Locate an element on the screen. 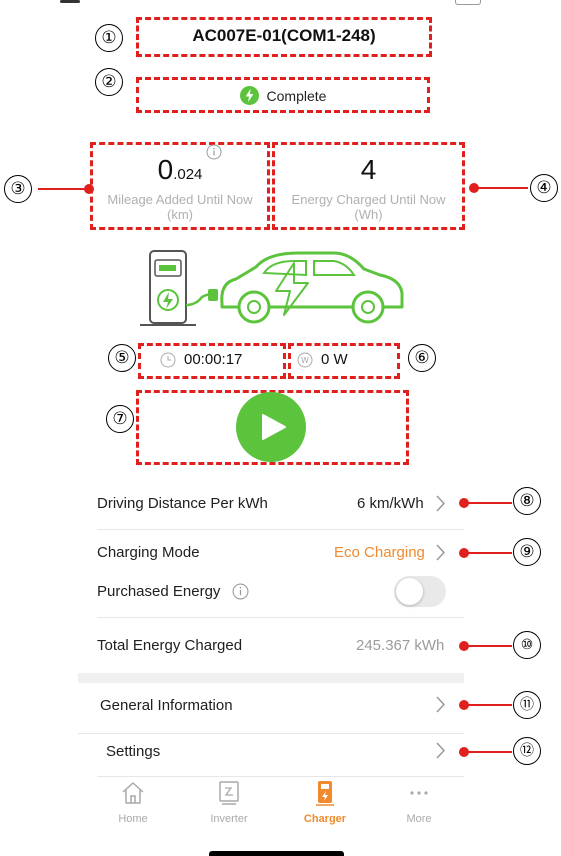 Image resolution: width=561 pixels, height=856 pixels. home-indicator is located at coordinates (276, 853).